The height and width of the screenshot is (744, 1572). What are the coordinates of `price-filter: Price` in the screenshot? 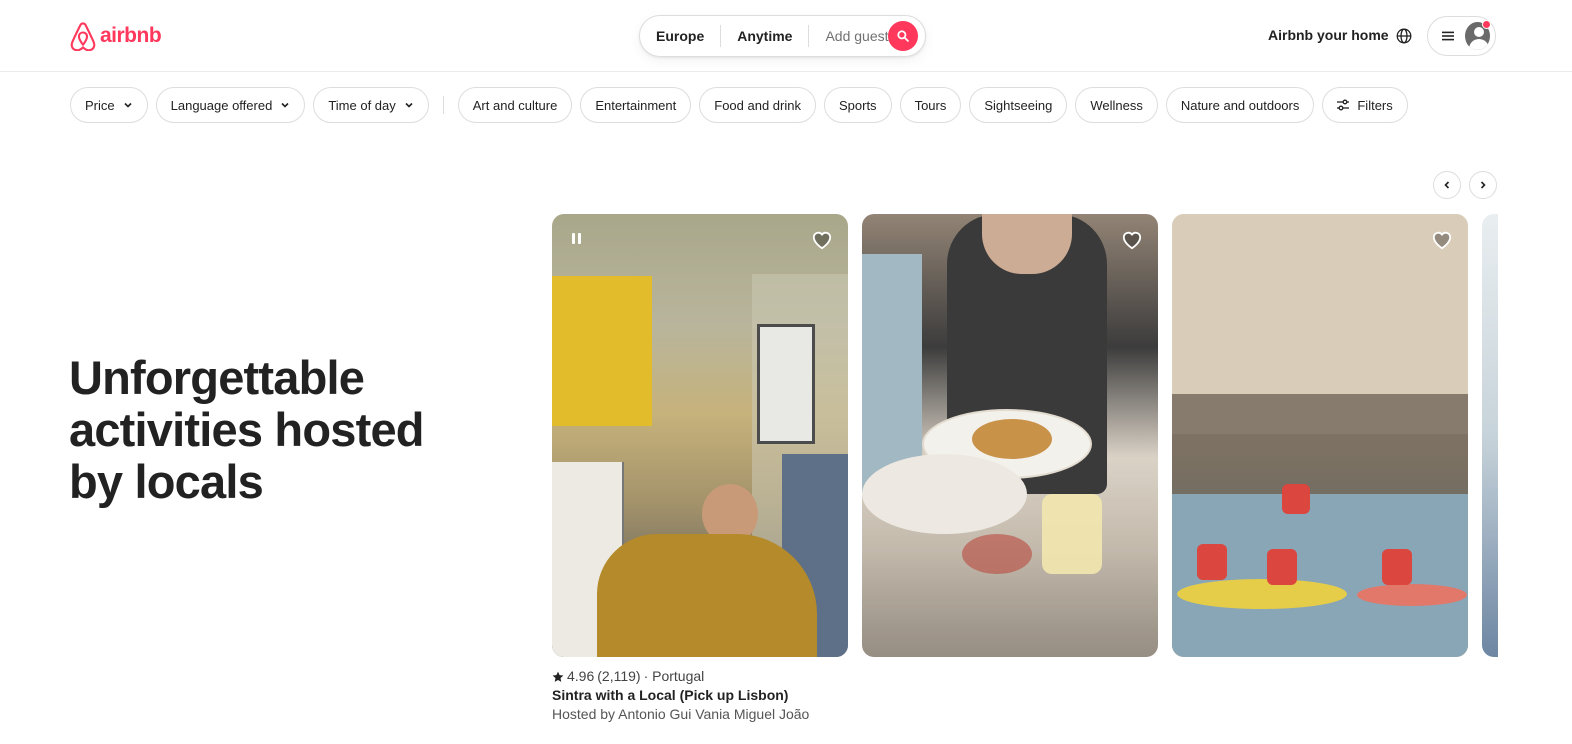 It's located at (109, 105).